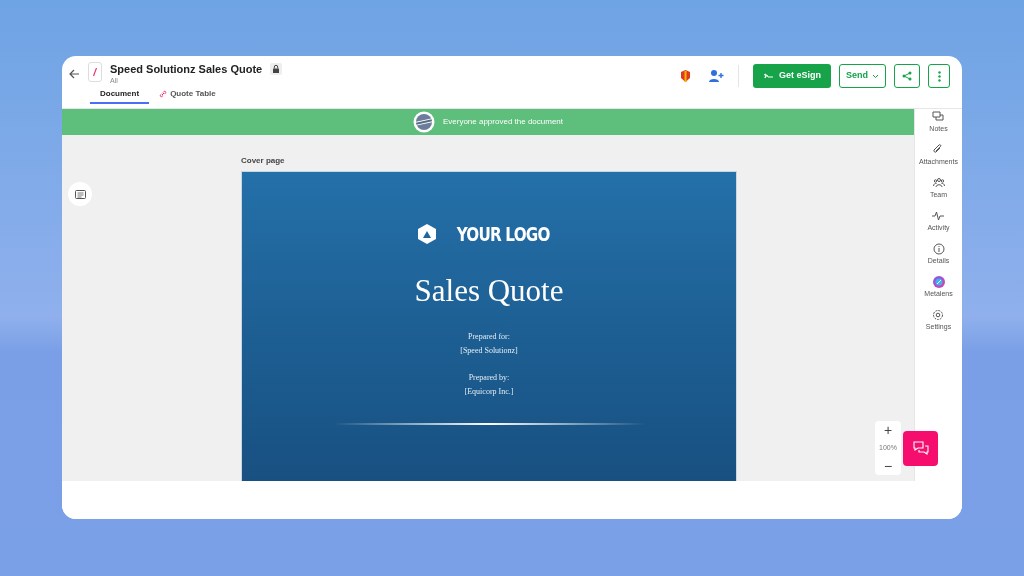 The image size is (1024, 576). What do you see at coordinates (489, 378) in the screenshot?
I see `prepared-by-label: Prepared by:` at bounding box center [489, 378].